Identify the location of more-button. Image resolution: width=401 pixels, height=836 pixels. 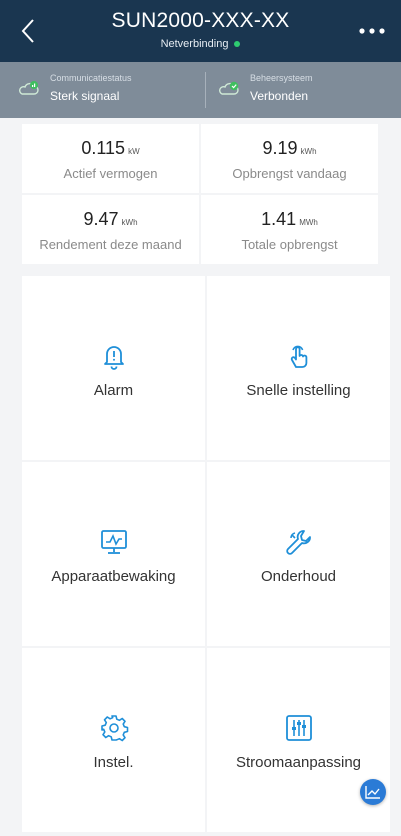
(372, 31).